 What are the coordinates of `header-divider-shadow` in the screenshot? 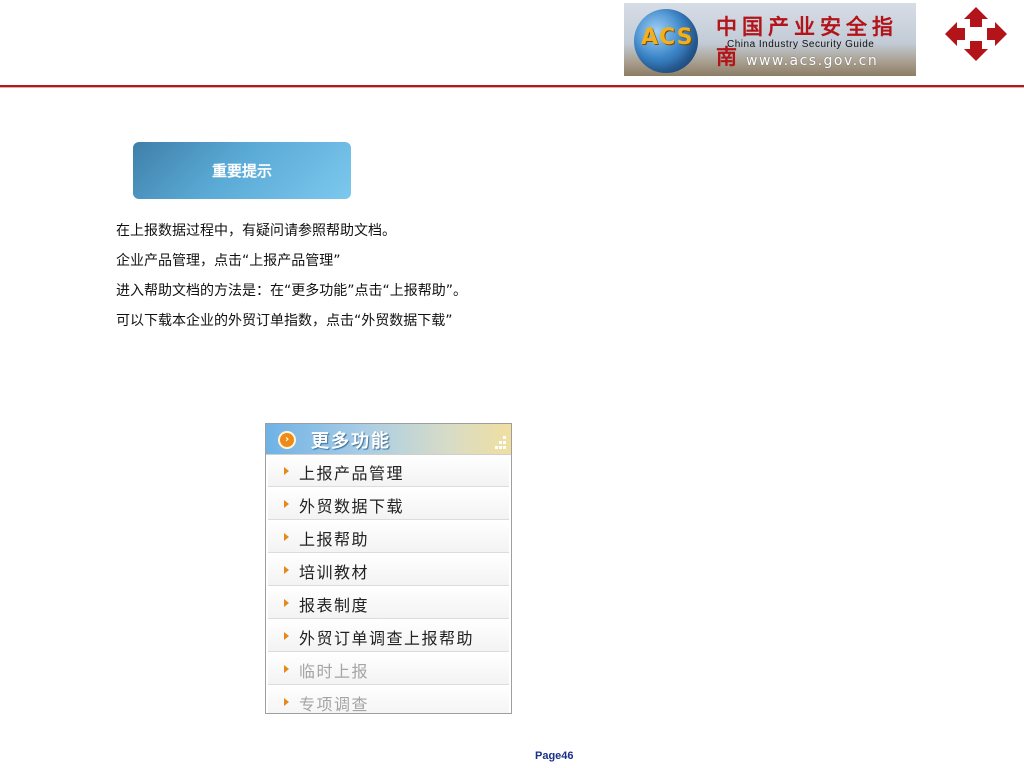 It's located at (512, 87).